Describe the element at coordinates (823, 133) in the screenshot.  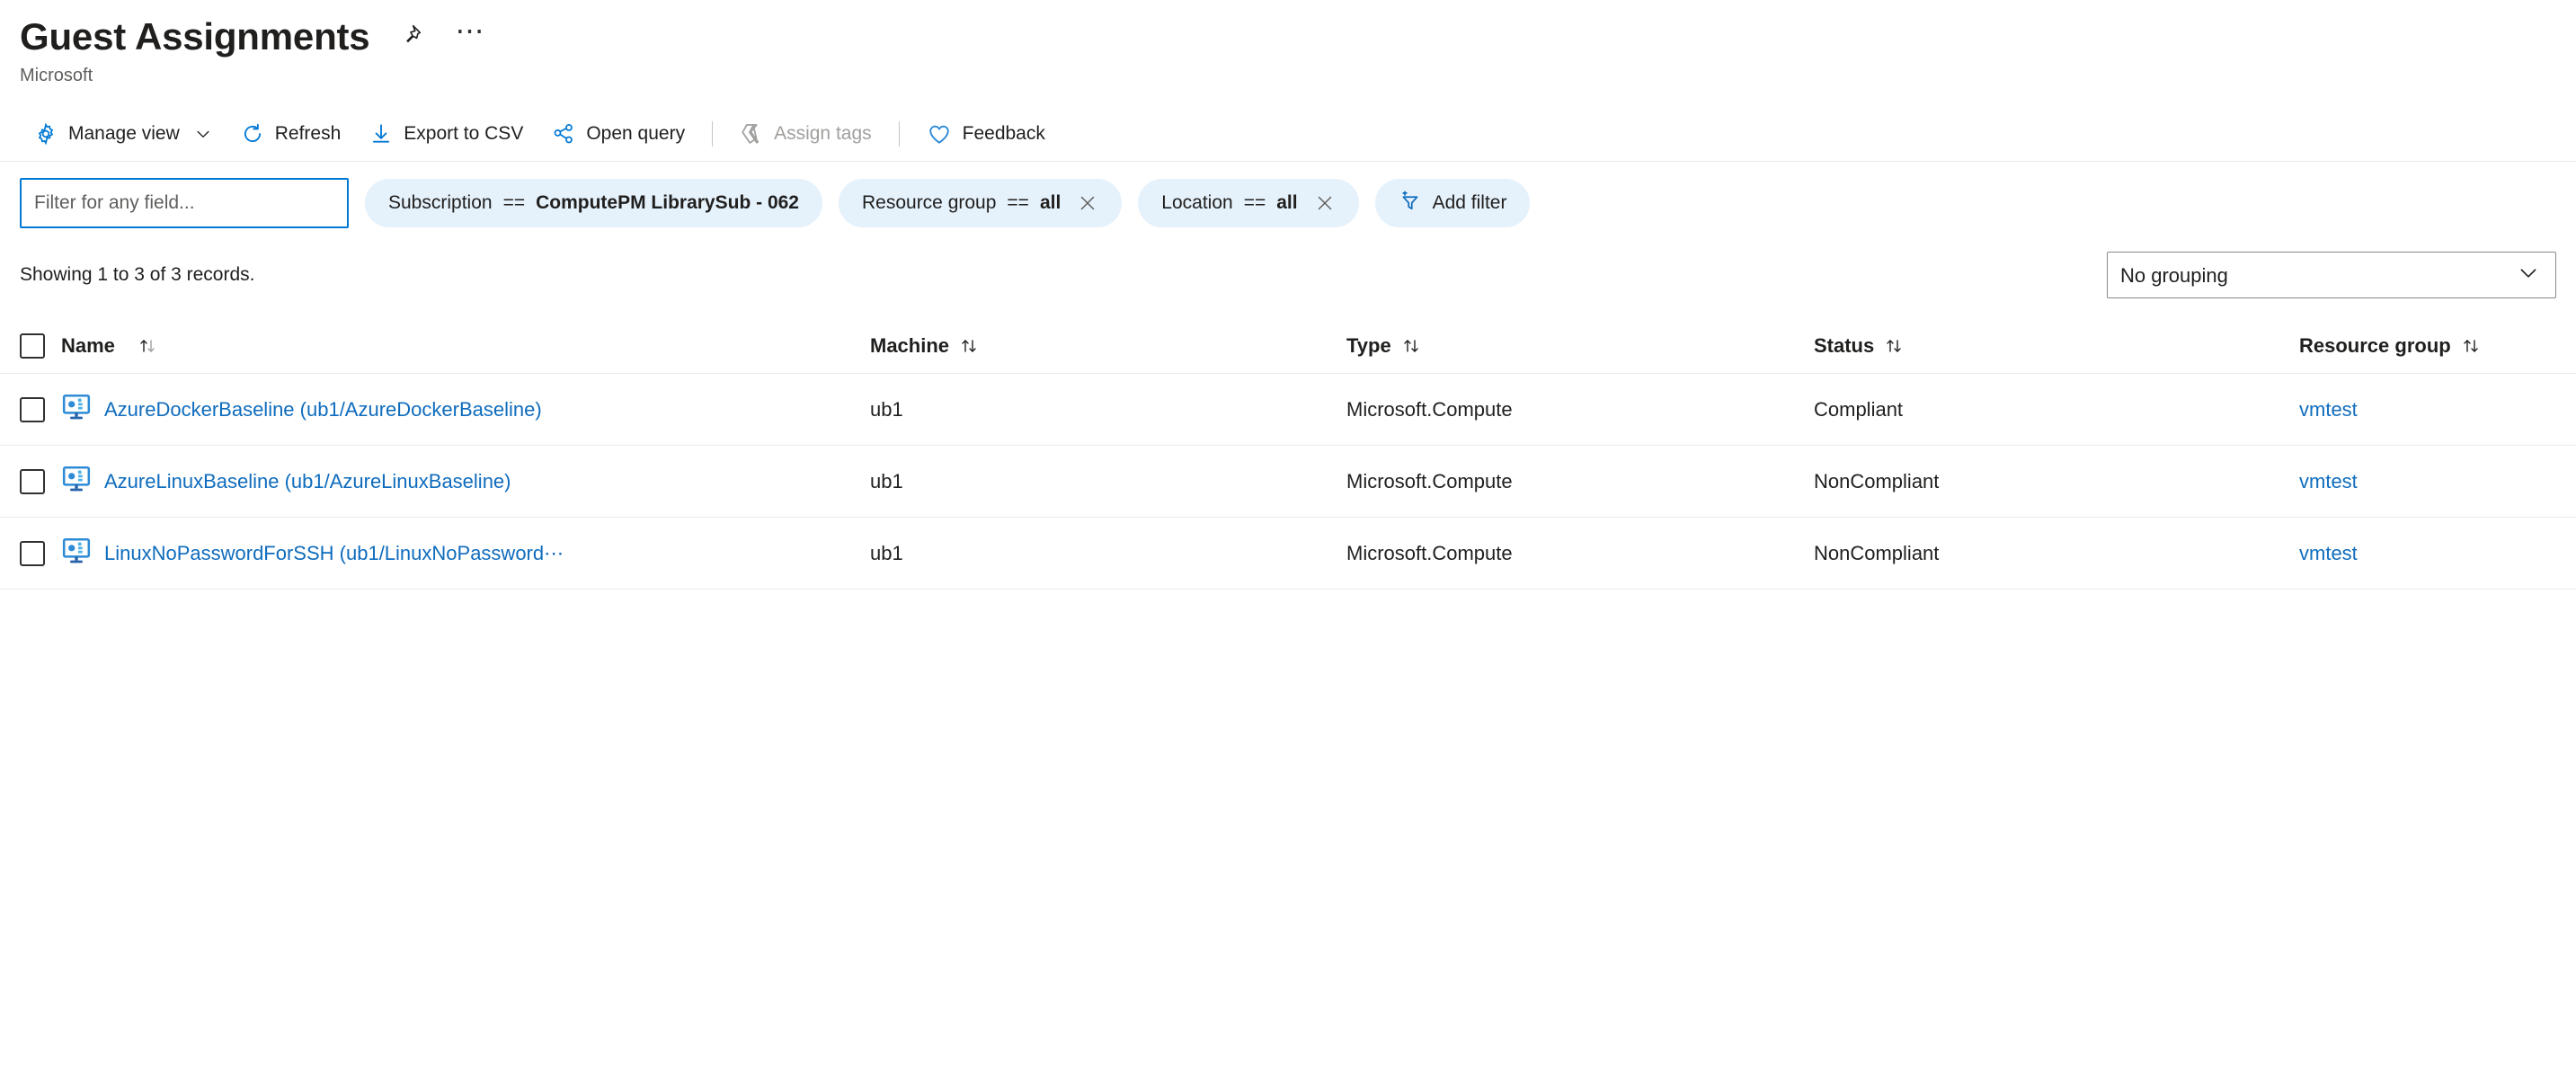
I see `assign-tags-label: Assign tags` at that location.